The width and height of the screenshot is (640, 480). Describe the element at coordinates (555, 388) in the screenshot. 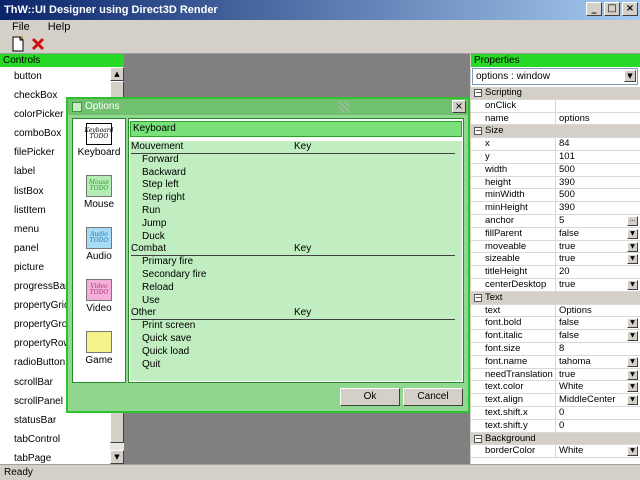

I see `property-row: text.color White ▼` at that location.